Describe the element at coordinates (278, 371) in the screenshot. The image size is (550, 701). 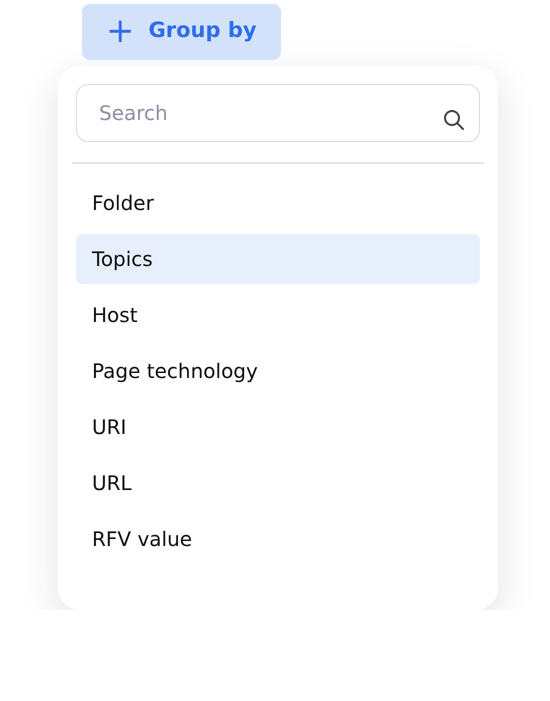
I see `menu-item: Page technology` at that location.